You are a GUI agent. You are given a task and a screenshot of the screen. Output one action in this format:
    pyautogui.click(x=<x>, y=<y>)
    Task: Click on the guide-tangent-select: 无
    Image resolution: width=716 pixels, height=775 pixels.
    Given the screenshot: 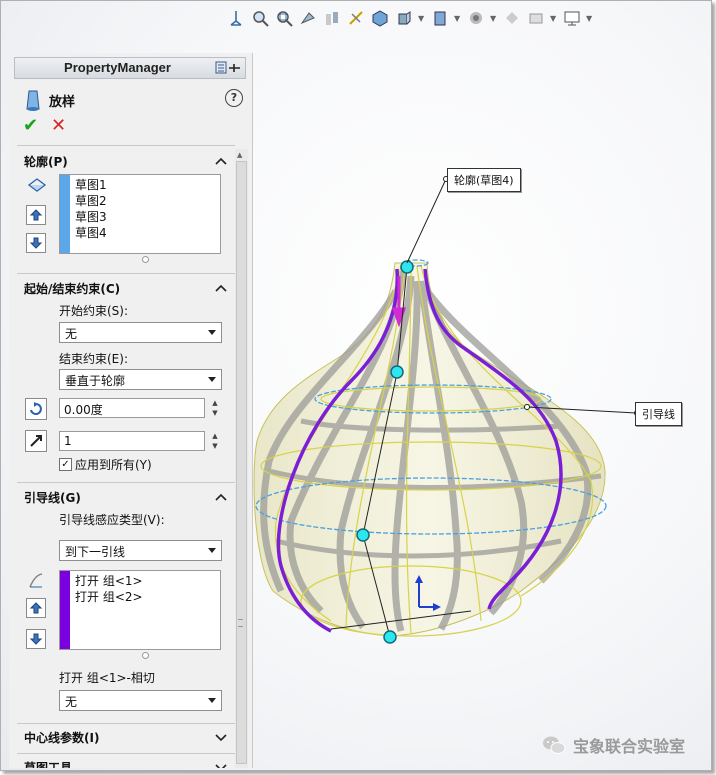 What is the action you would take?
    pyautogui.click(x=140, y=700)
    